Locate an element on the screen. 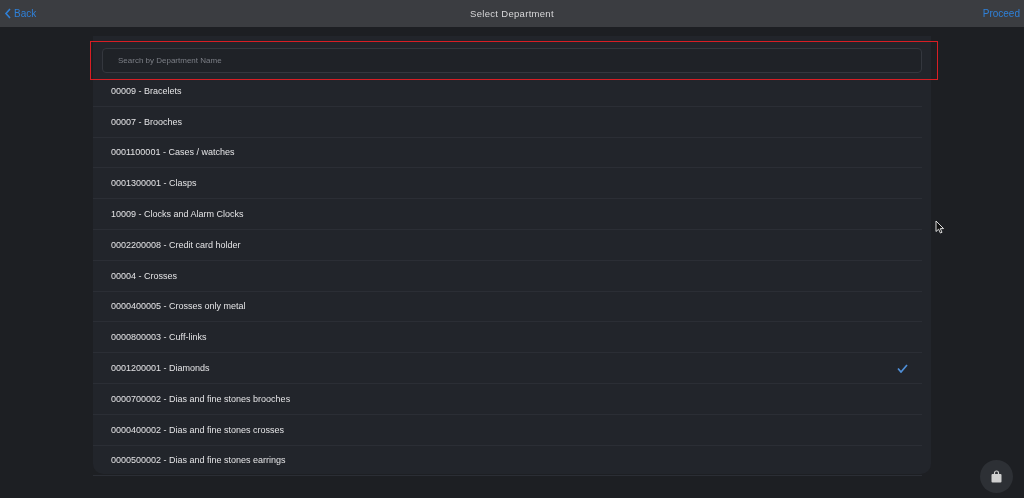  department-row: 0000400005 - Crosses only metal is located at coordinates (507, 307).